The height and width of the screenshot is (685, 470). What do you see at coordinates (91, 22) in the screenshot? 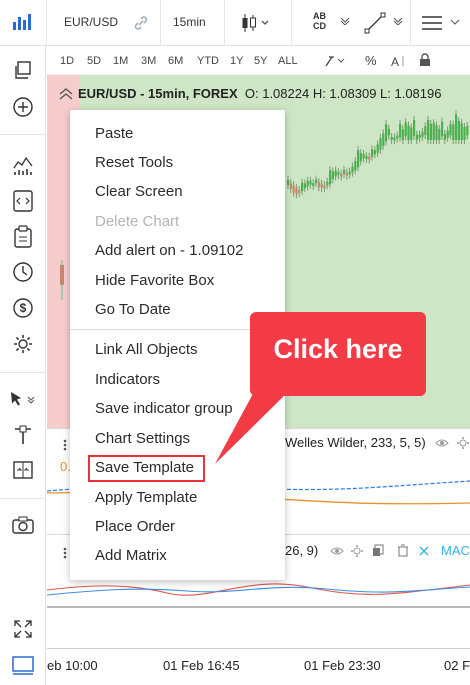
I see `symbol-label: EUR/USD` at bounding box center [91, 22].